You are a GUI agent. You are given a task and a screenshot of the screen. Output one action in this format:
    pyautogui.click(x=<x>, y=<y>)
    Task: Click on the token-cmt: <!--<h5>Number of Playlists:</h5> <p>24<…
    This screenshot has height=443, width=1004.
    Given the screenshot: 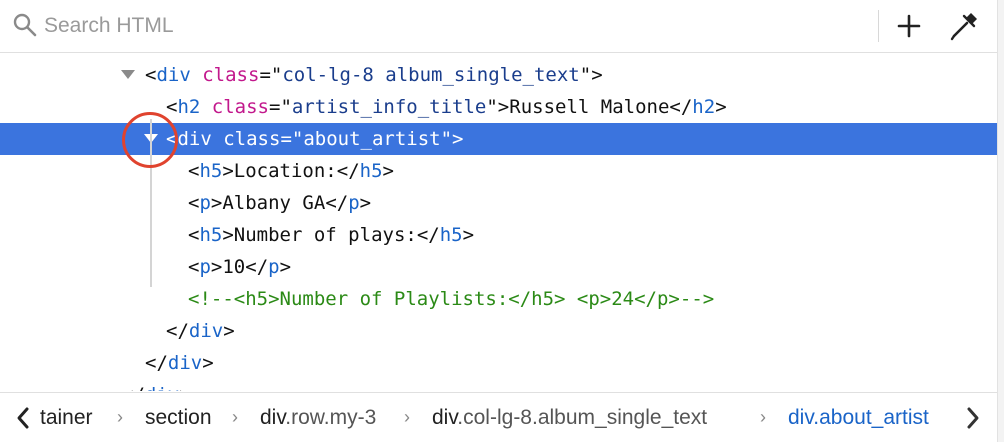 What is the action you would take?
    pyautogui.click(x=451, y=299)
    